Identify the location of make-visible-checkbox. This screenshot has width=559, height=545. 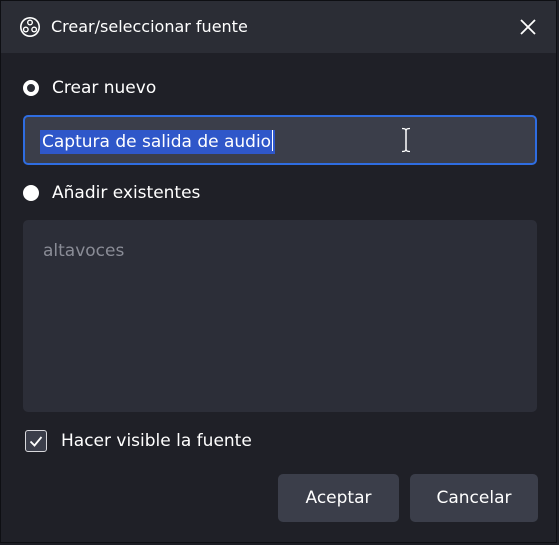
(36, 441).